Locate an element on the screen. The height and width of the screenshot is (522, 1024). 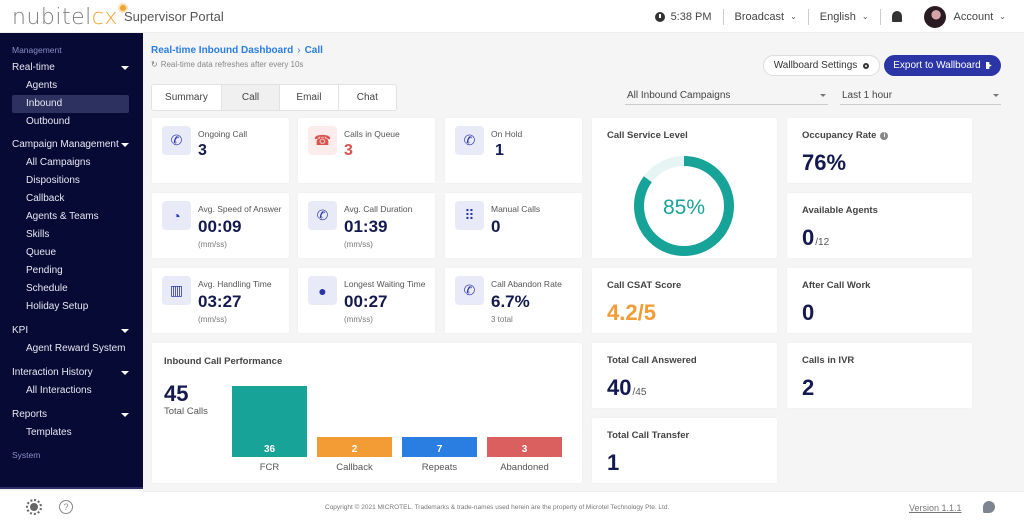
export-label: Export to Wallboard is located at coordinates (937, 65).